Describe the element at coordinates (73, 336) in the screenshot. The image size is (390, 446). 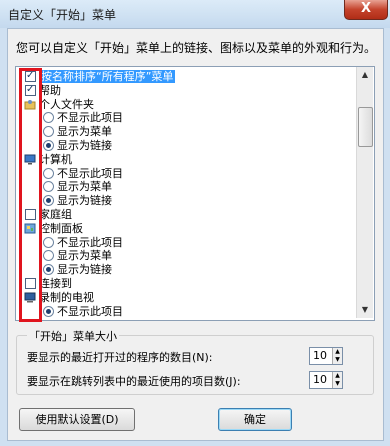
I see `menu-size-group-title: 「开始」菜单大小` at that location.